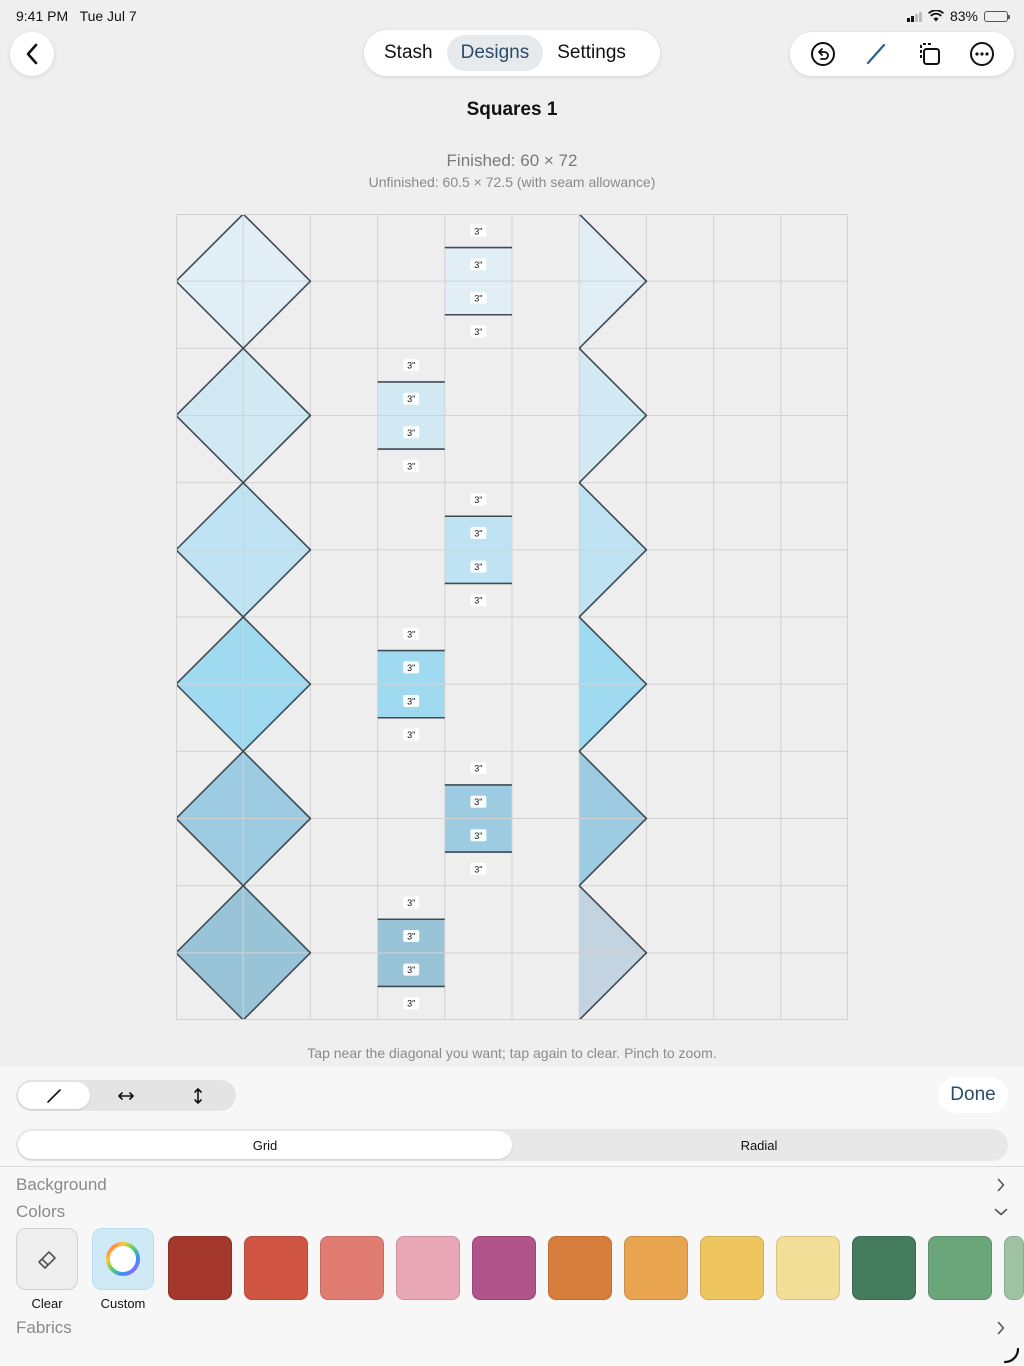 The height and width of the screenshot is (1366, 1024). I want to click on custom-label: Custom, so click(123, 1303).